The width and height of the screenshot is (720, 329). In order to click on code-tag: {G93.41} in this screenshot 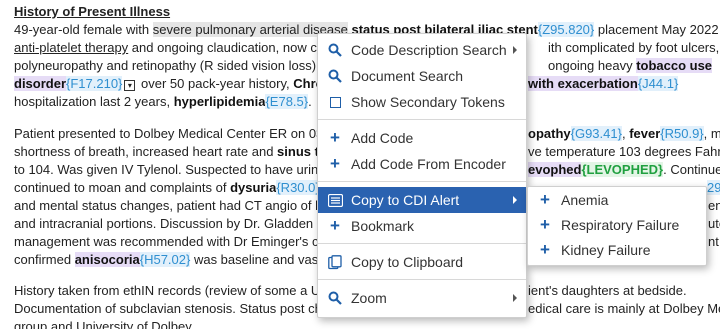, I will do `click(596, 133)`.